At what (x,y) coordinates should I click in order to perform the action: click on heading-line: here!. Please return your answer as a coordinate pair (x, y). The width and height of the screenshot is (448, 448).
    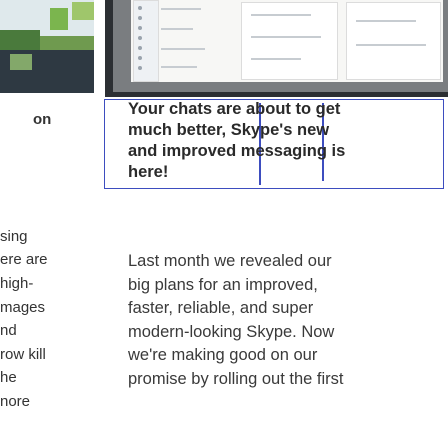
    Looking at the image, I should click on (148, 172).